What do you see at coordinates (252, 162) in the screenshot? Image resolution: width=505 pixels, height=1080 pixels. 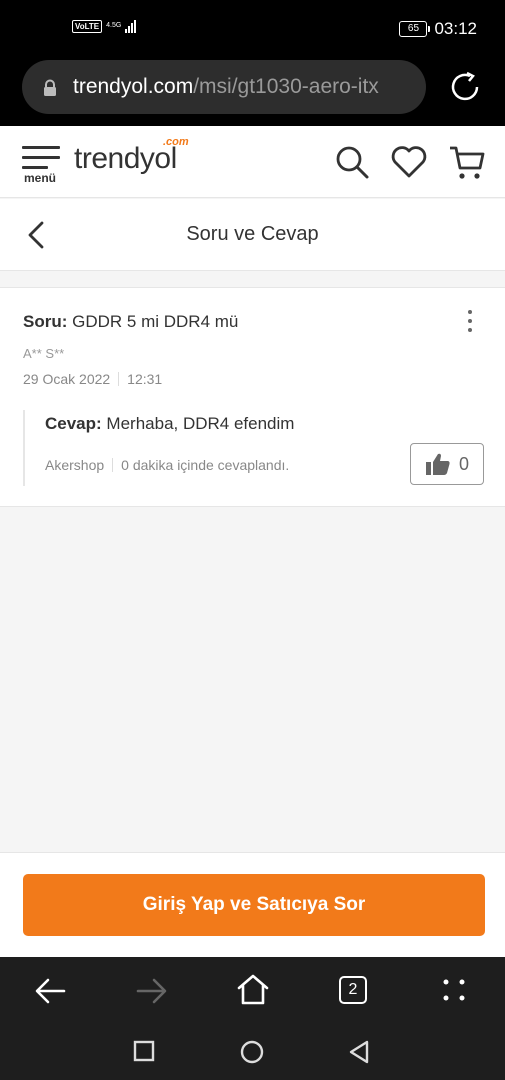 I see `site-header: menü trendyol .com` at bounding box center [252, 162].